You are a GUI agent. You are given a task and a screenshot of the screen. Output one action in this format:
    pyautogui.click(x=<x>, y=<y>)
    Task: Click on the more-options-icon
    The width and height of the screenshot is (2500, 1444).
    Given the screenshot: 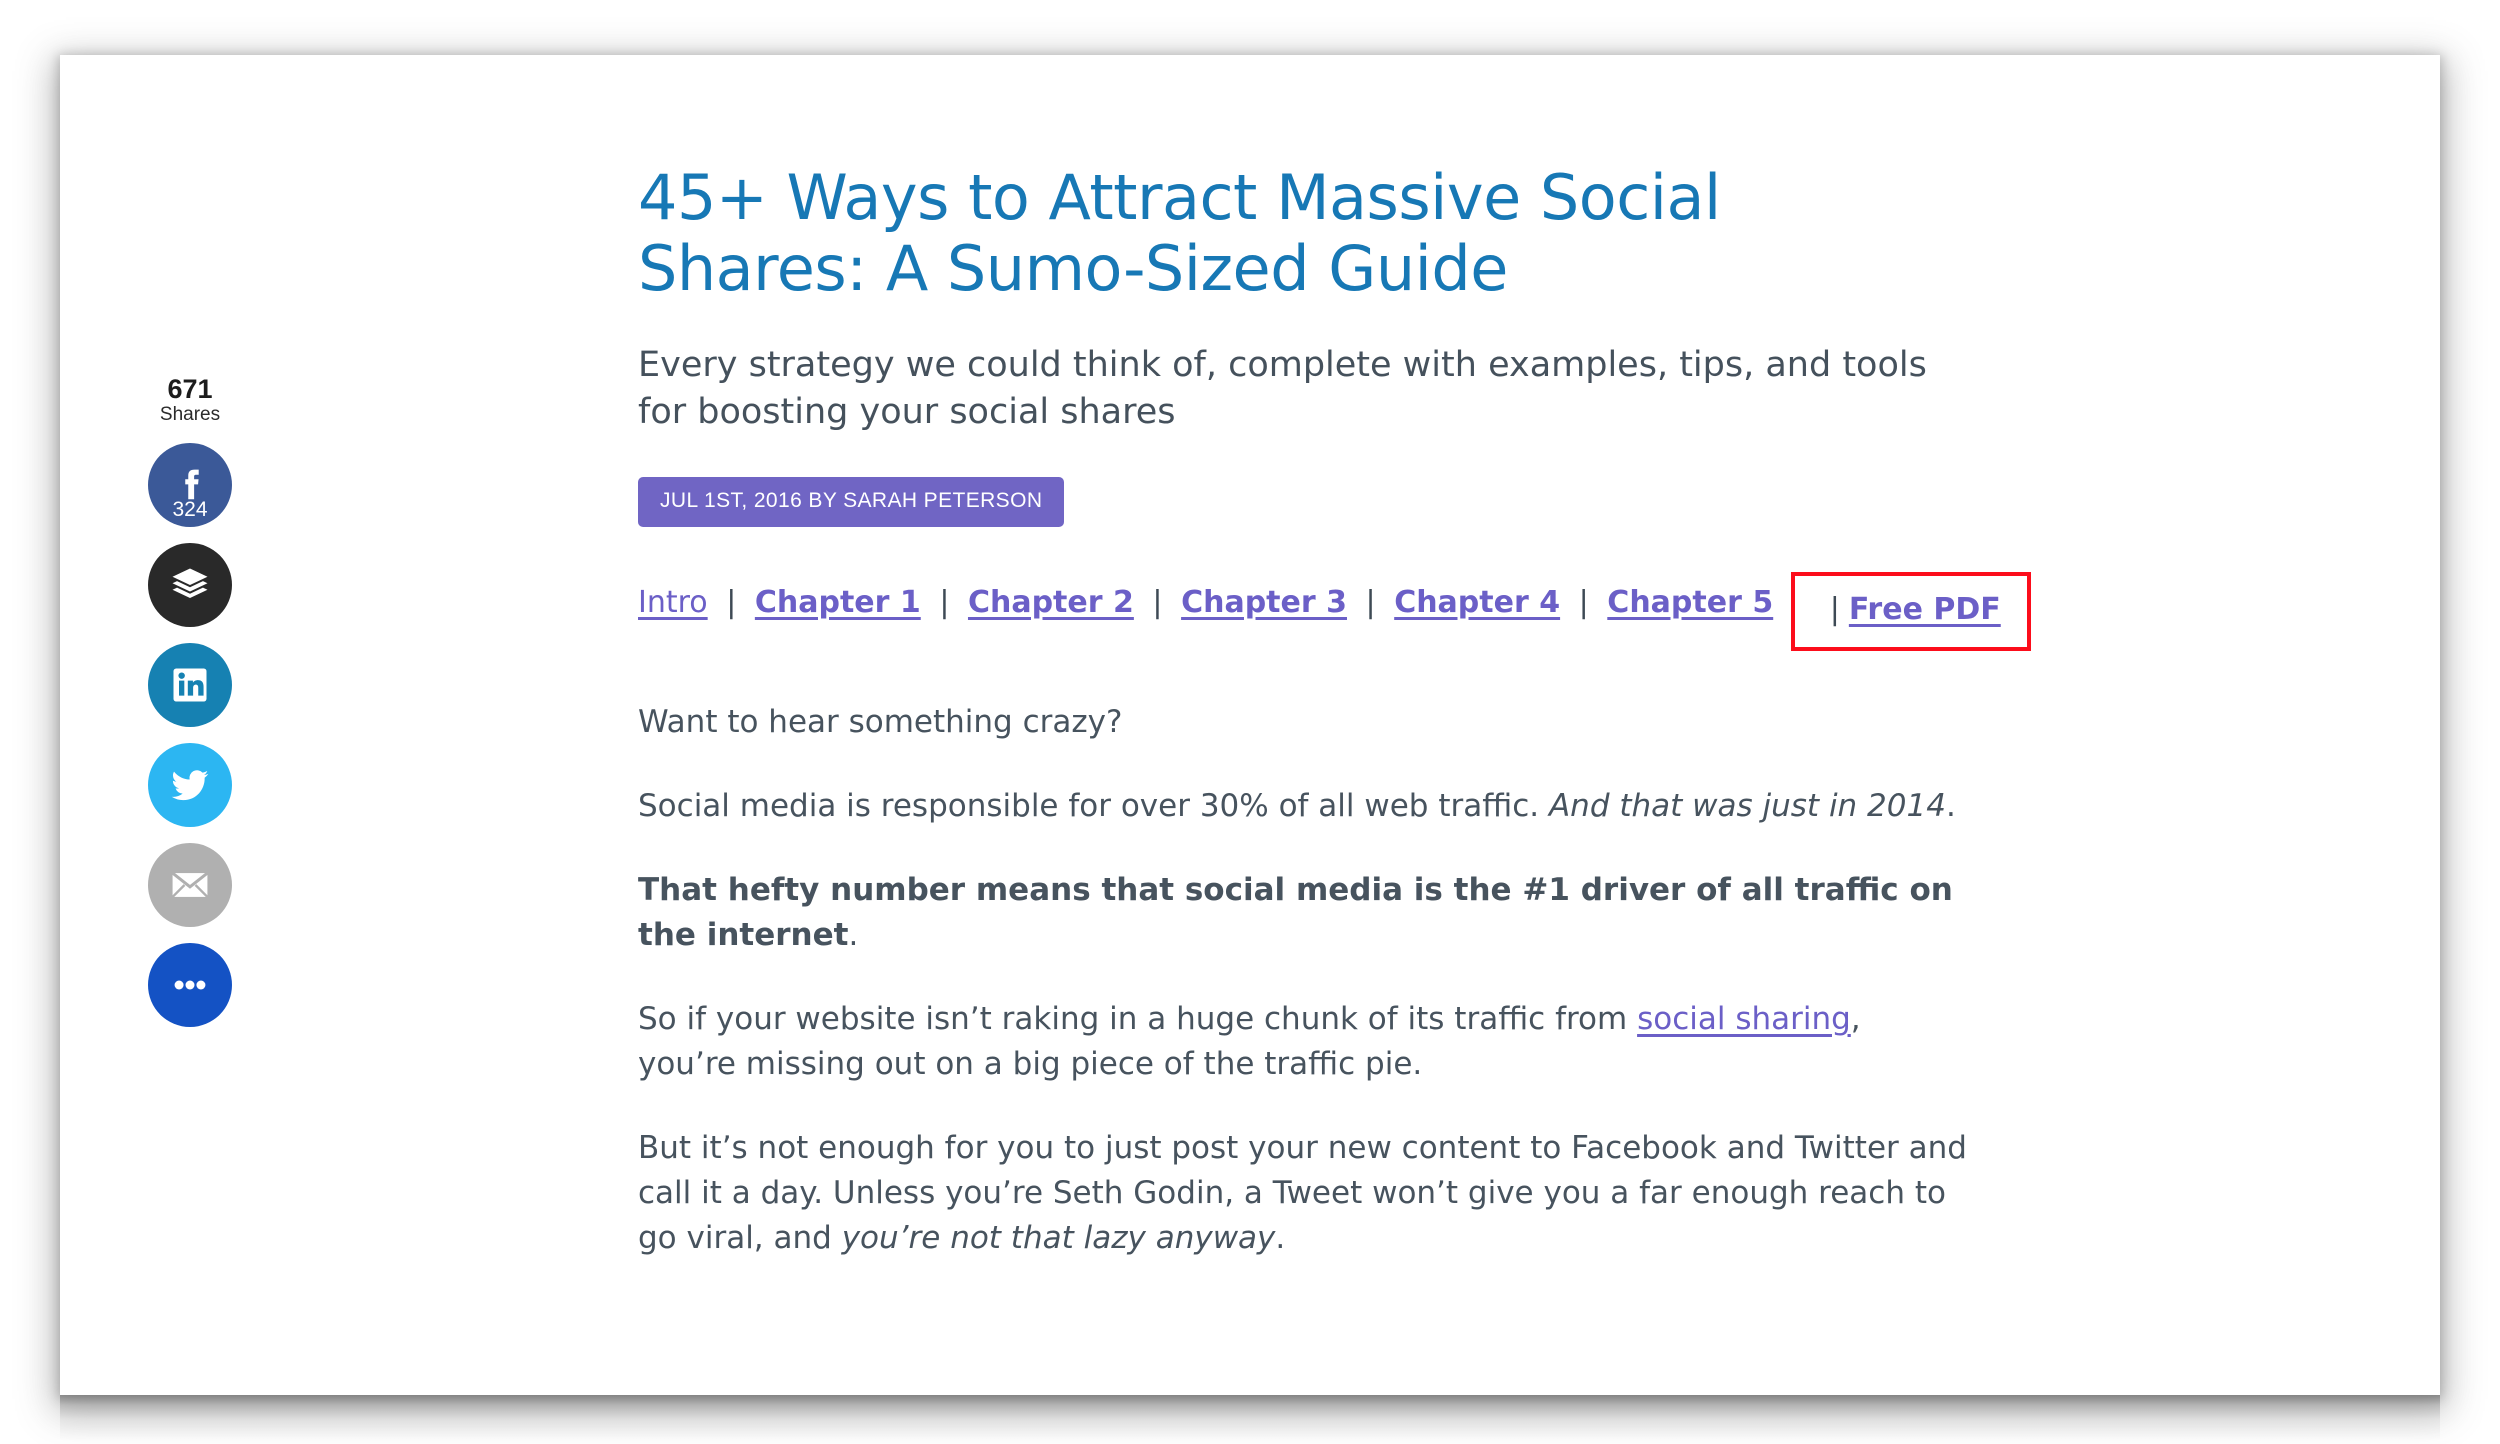 What is the action you would take?
    pyautogui.click(x=190, y=985)
    